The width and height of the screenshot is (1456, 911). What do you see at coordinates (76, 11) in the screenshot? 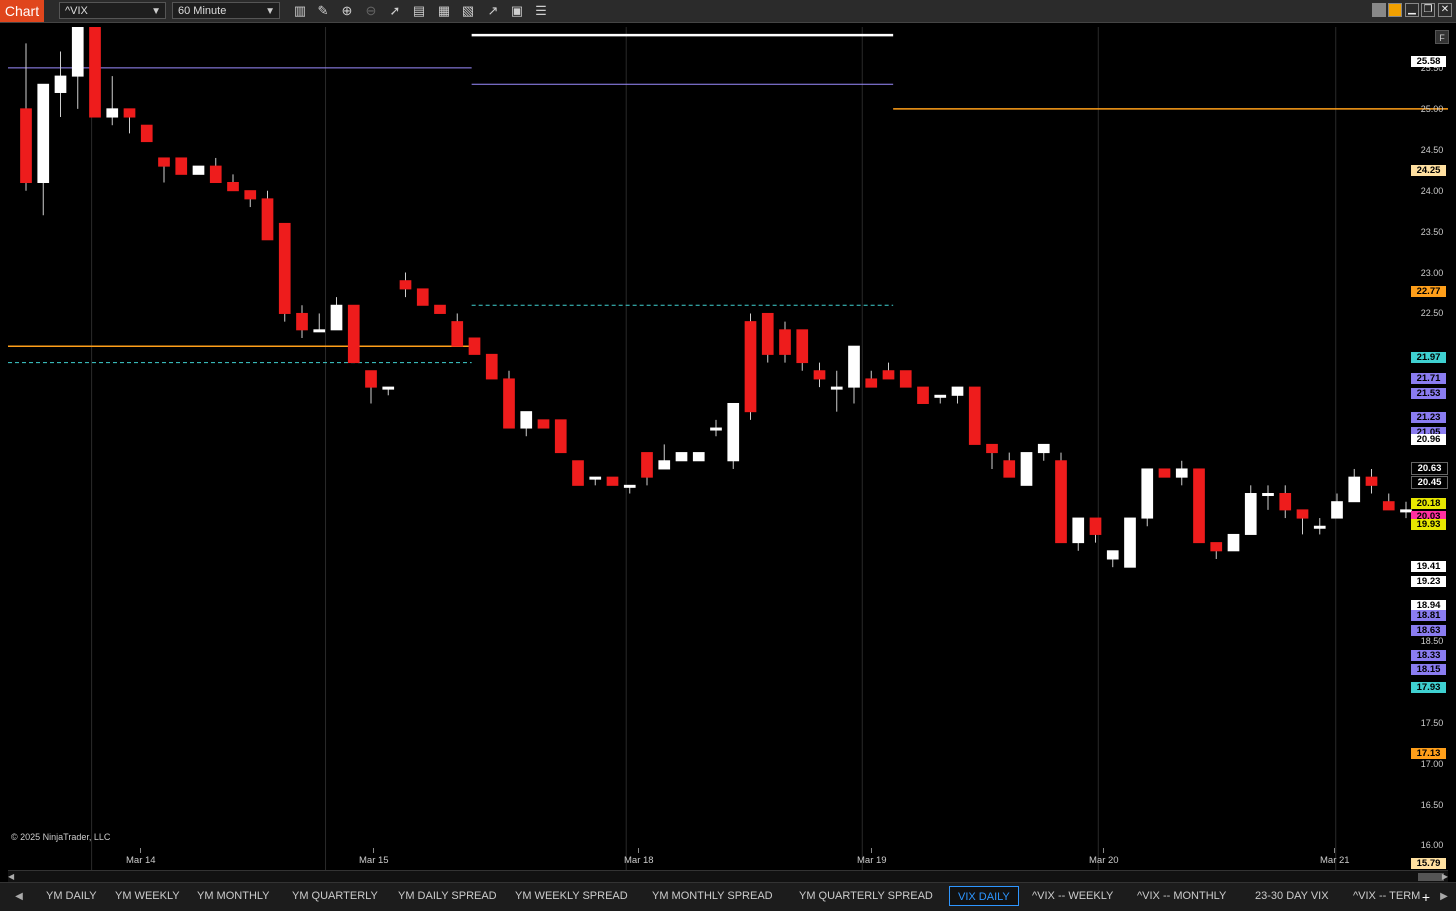
I see `symbol-value: ^VIX` at bounding box center [76, 11].